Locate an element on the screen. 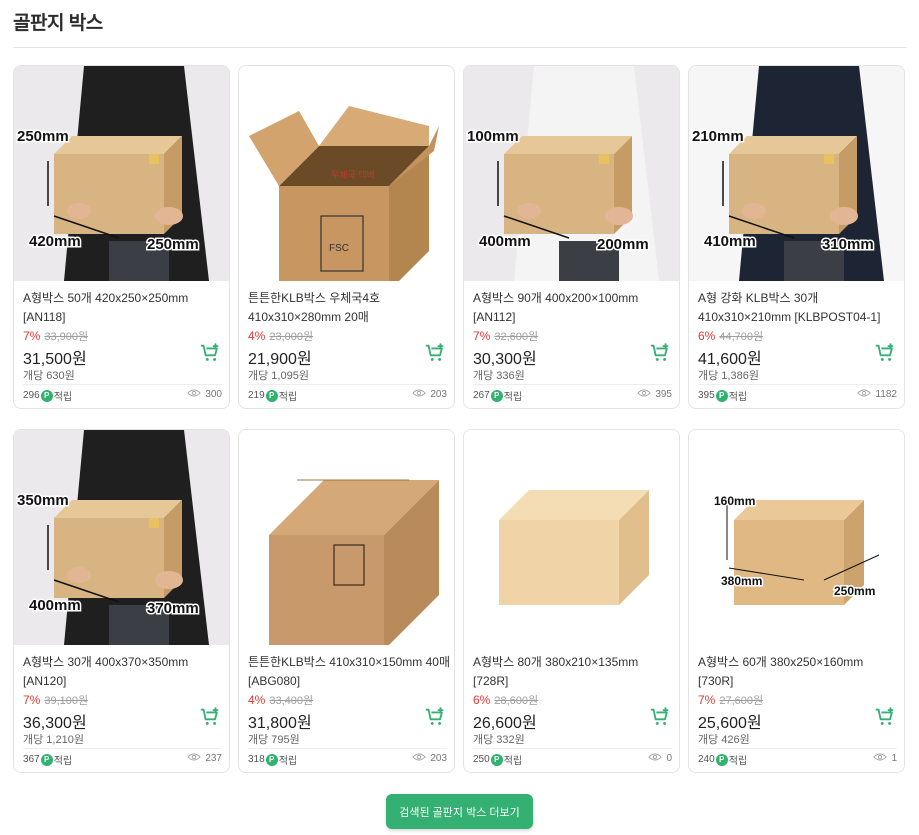  sale-price: 31,500원 is located at coordinates (55, 359).